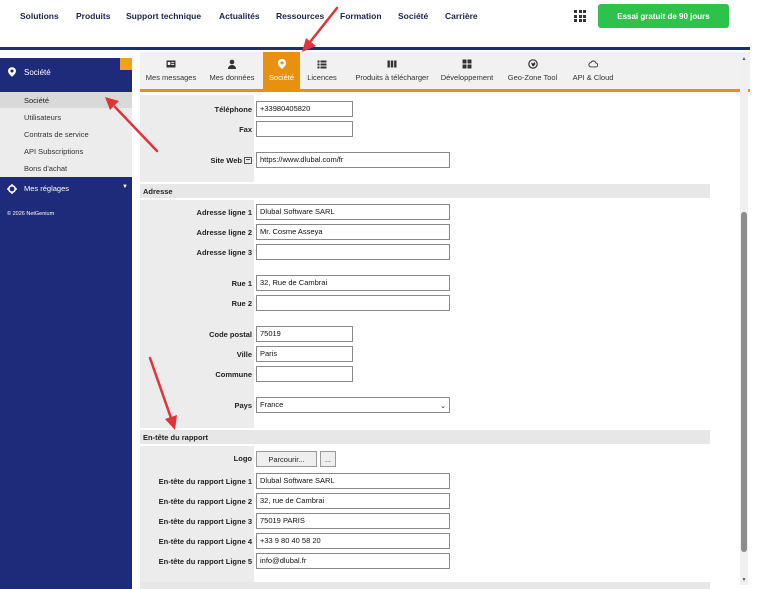 This screenshot has height=589, width=760. What do you see at coordinates (232, 64) in the screenshot?
I see `user-icon` at bounding box center [232, 64].